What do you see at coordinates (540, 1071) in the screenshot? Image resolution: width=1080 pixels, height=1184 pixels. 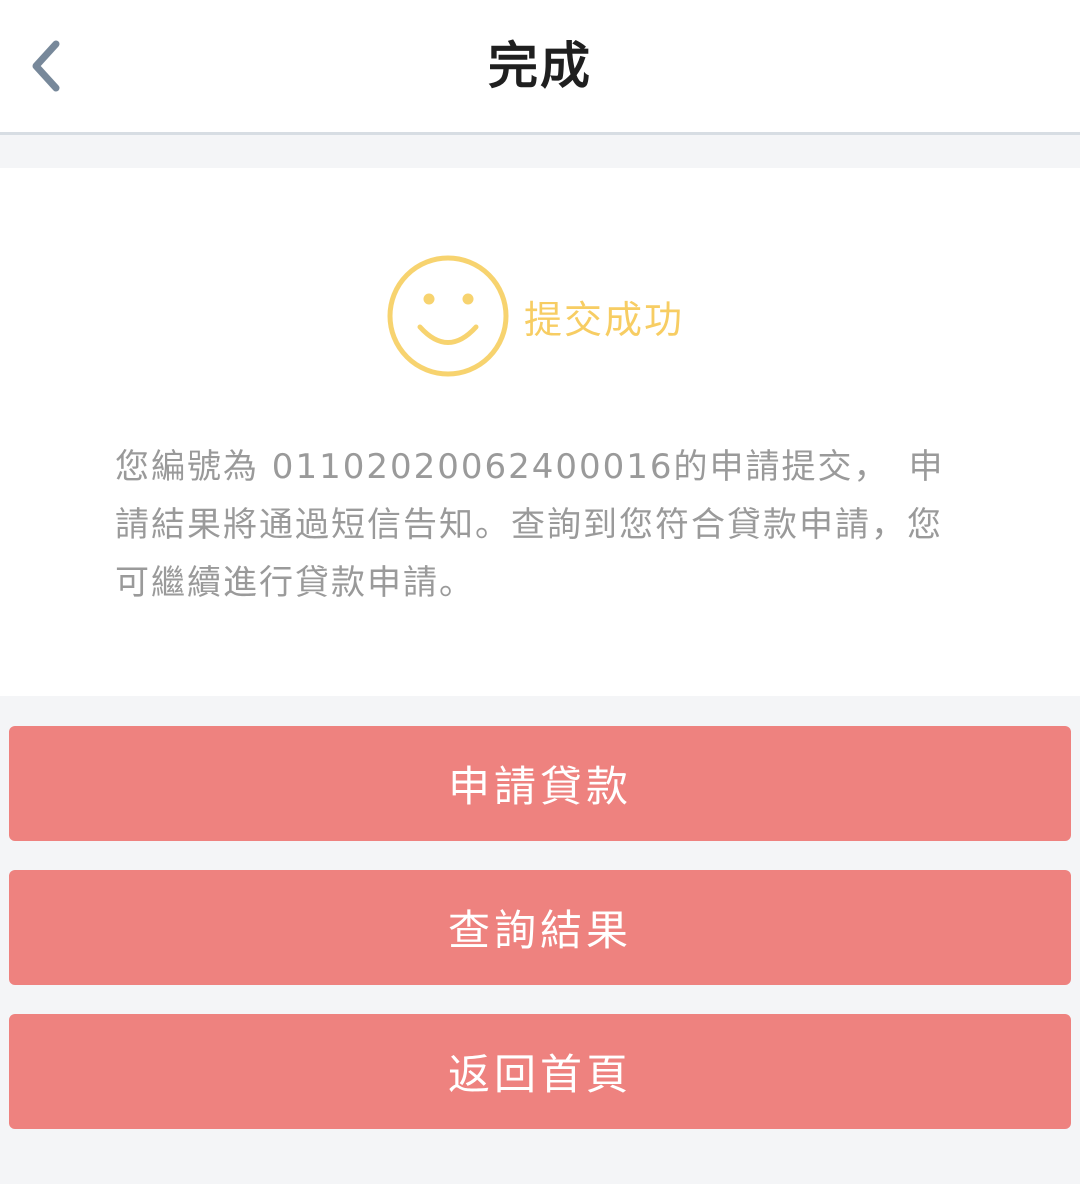 I see `back-home-button: 返回首頁` at bounding box center [540, 1071].